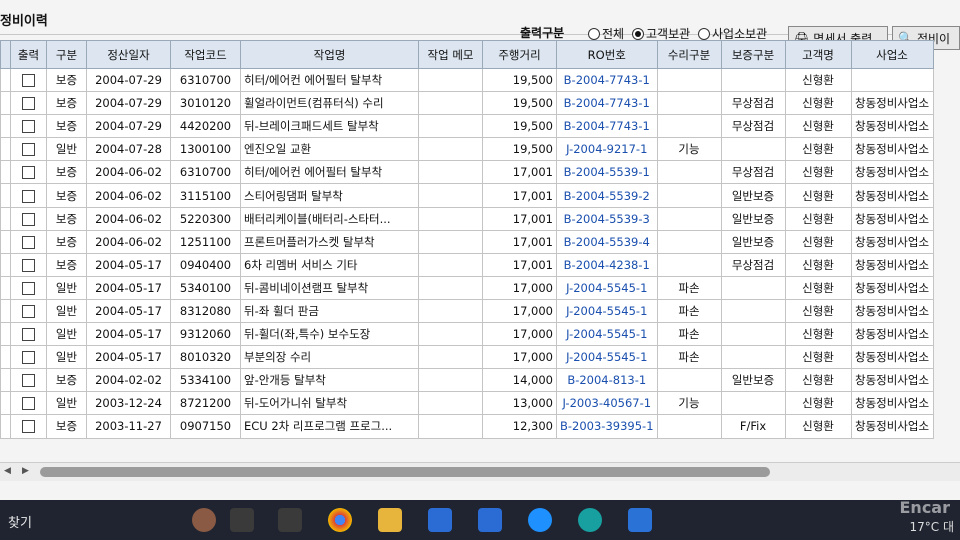 Image resolution: width=960 pixels, height=540 pixels. I want to click on edge-icon, so click(590, 520).